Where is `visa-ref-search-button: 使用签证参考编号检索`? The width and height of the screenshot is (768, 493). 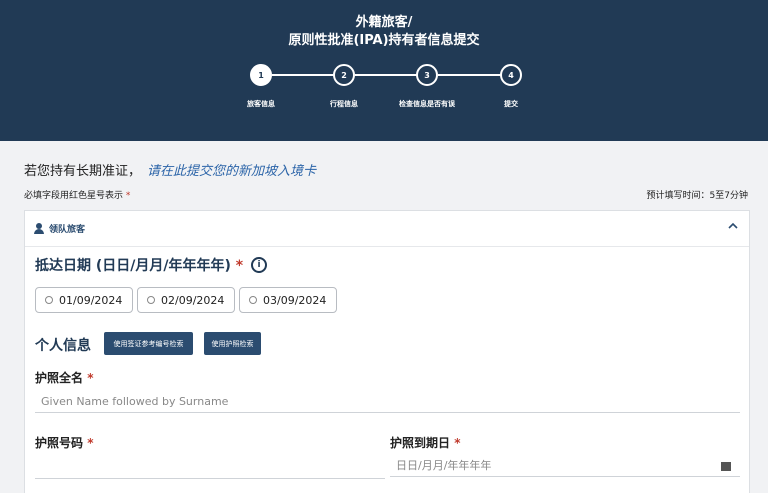
visa-ref-search-button: 使用签证参考编号检索 is located at coordinates (148, 343).